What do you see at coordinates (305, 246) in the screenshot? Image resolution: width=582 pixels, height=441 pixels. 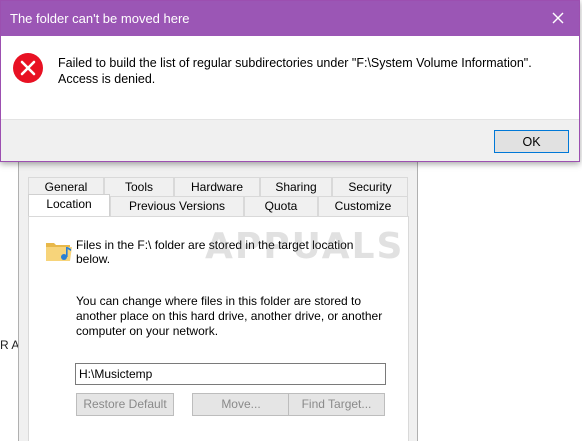 I see `watermark: APPUALS` at bounding box center [305, 246].